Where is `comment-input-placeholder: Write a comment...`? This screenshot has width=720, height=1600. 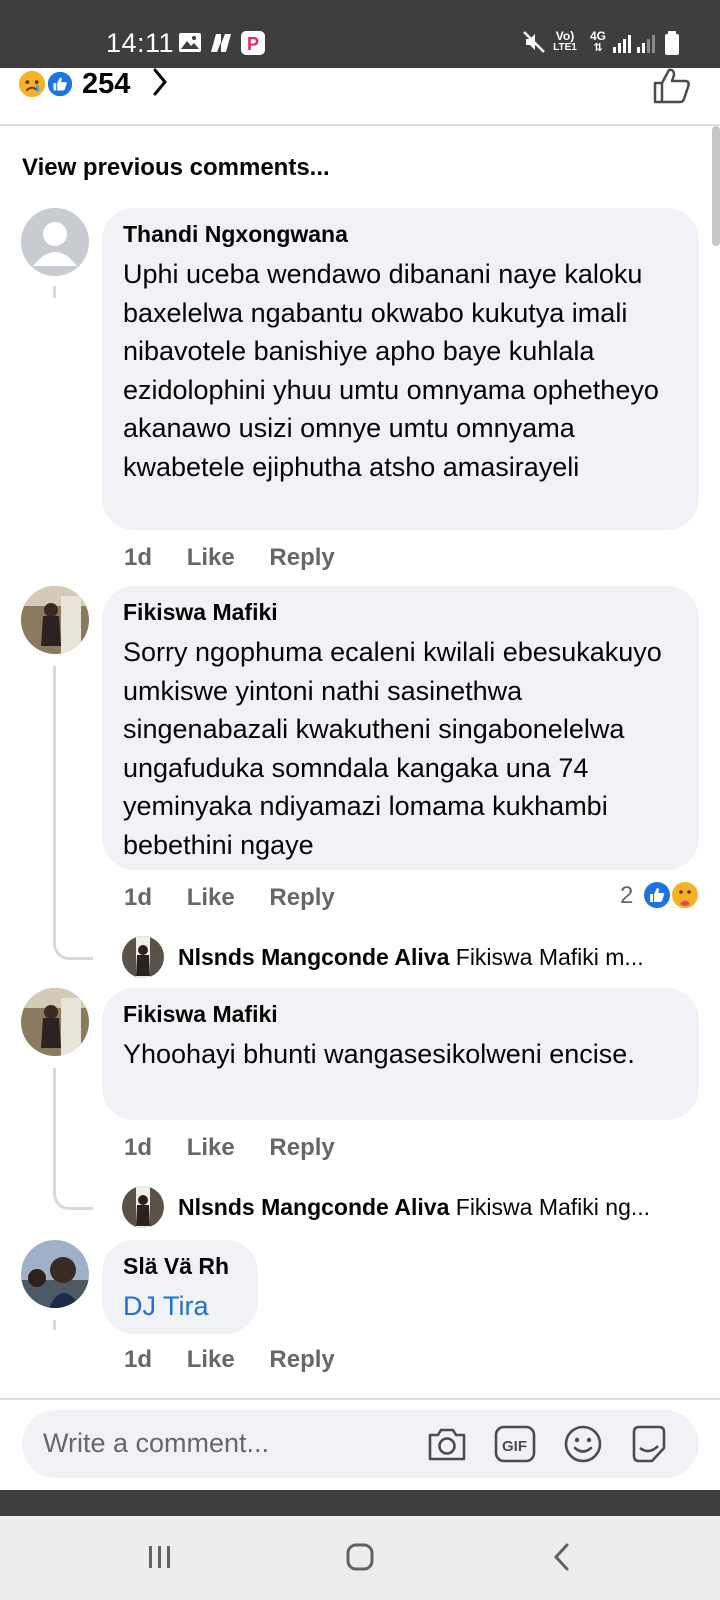
comment-input-placeholder: Write a comment... is located at coordinates (156, 1443).